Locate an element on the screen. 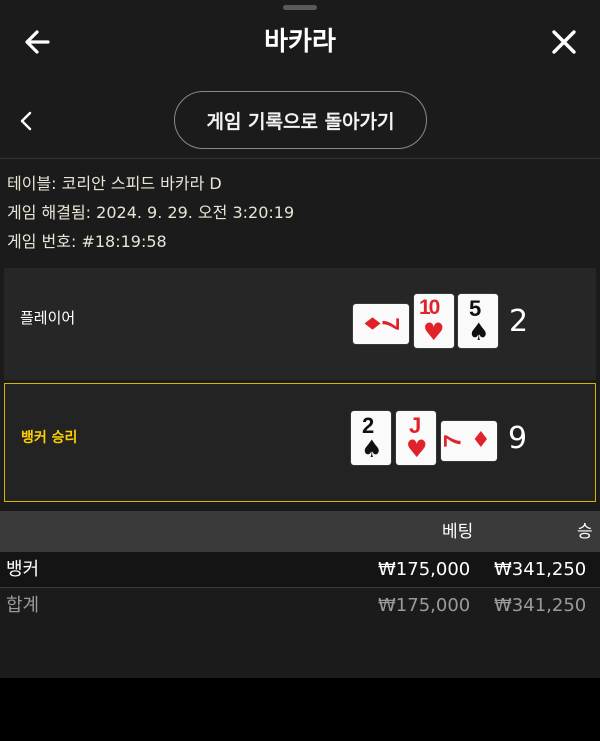  banker-card-2: J ♥ is located at coordinates (416, 438).